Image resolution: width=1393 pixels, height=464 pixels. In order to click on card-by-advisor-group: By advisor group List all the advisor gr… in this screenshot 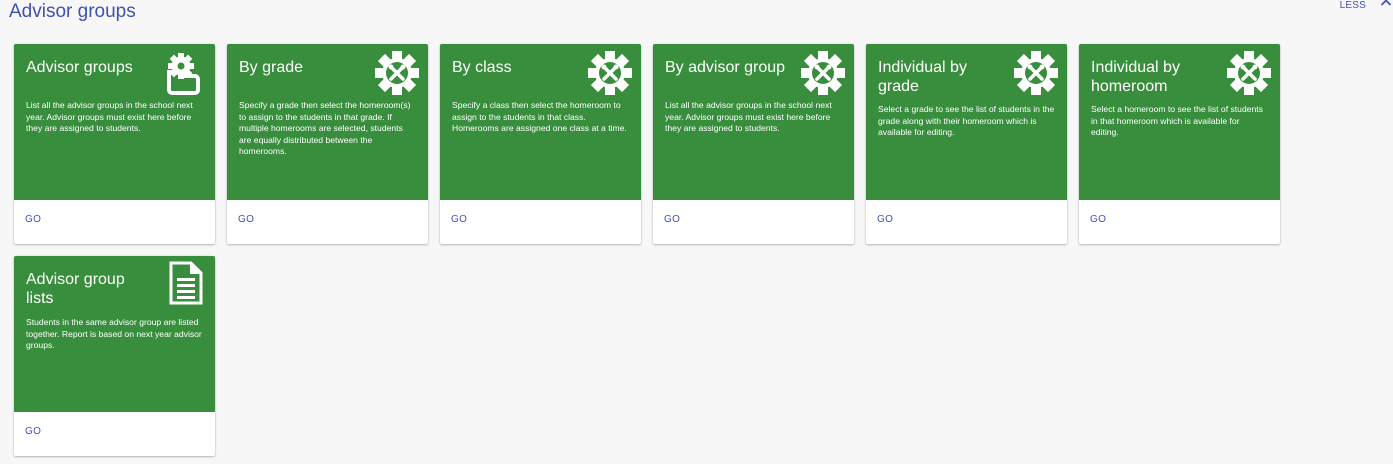, I will do `click(753, 144)`.